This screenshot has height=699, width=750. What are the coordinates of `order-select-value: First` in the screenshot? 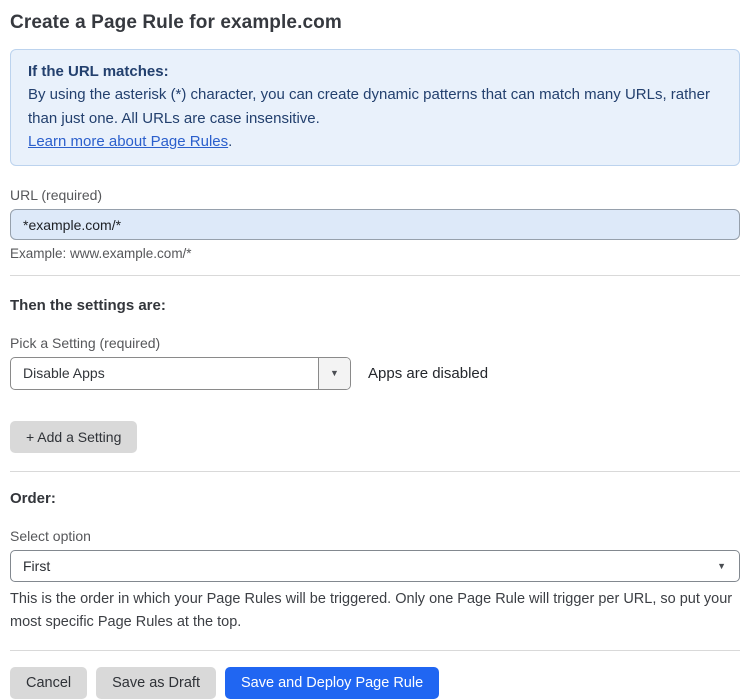 It's located at (37, 566).